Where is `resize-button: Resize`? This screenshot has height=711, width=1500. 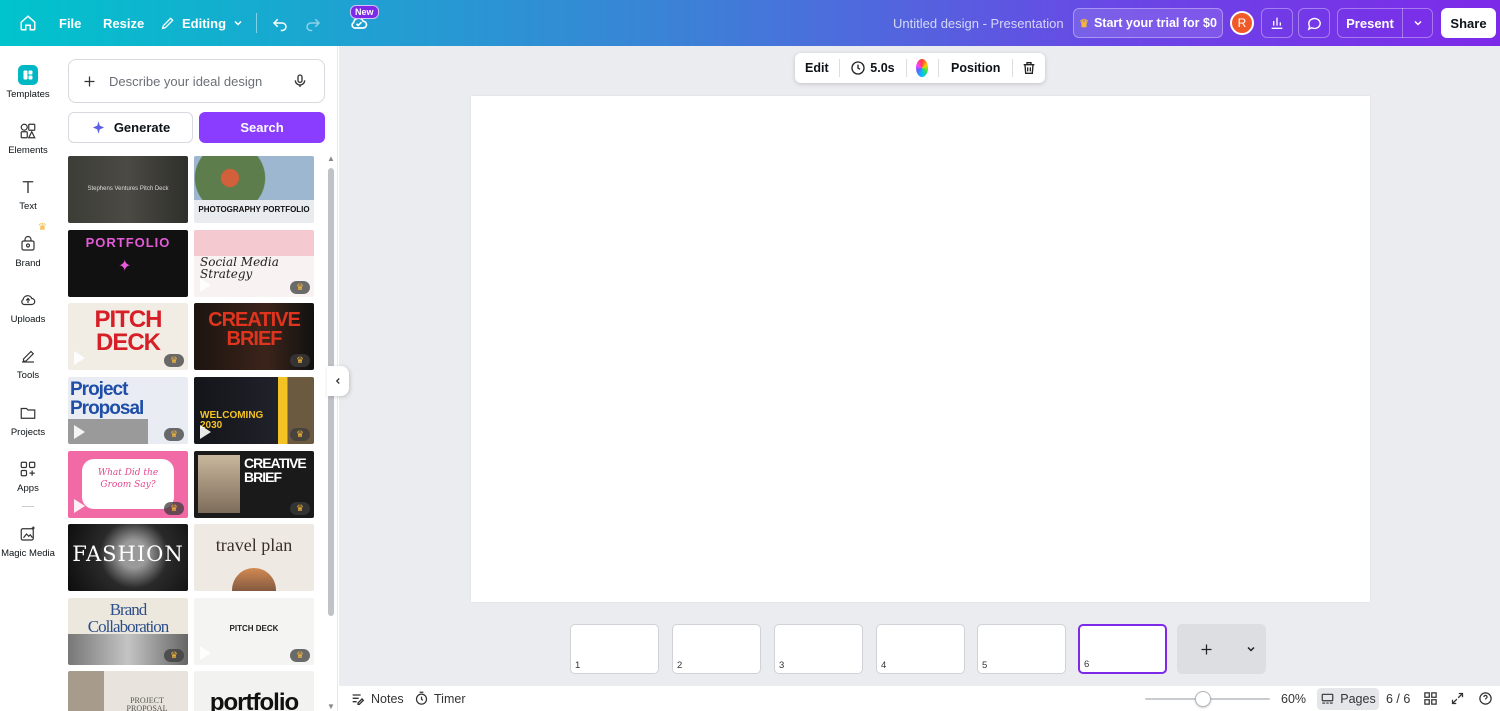
resize-button: Resize is located at coordinates (123, 23).